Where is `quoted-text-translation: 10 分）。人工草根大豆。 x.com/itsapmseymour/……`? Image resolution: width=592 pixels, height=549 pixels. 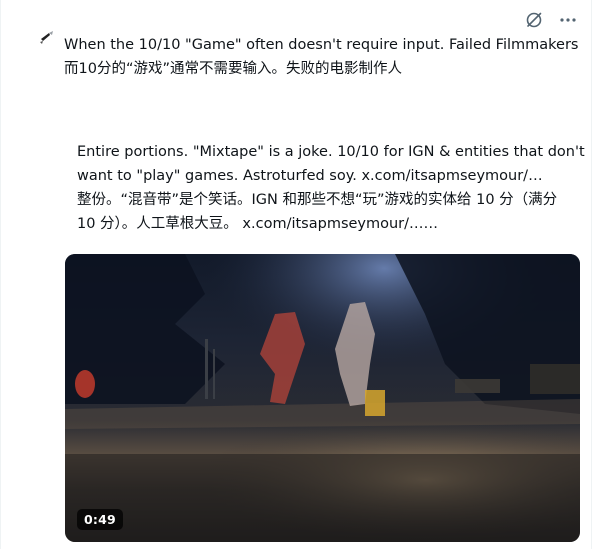
quoted-text-translation: 10 分）。人工草根大豆。 x.com/itsapmseymour/…… is located at coordinates (258, 224).